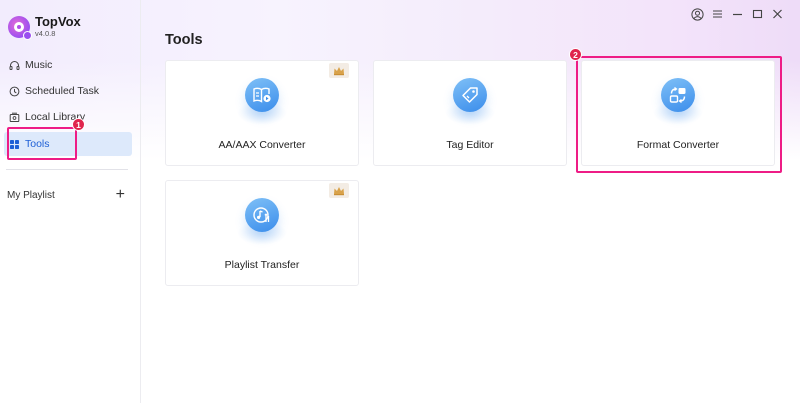 This screenshot has height=403, width=800. Describe the element at coordinates (31, 195) in the screenshot. I see `my-playlist-label: My Playlist` at that location.